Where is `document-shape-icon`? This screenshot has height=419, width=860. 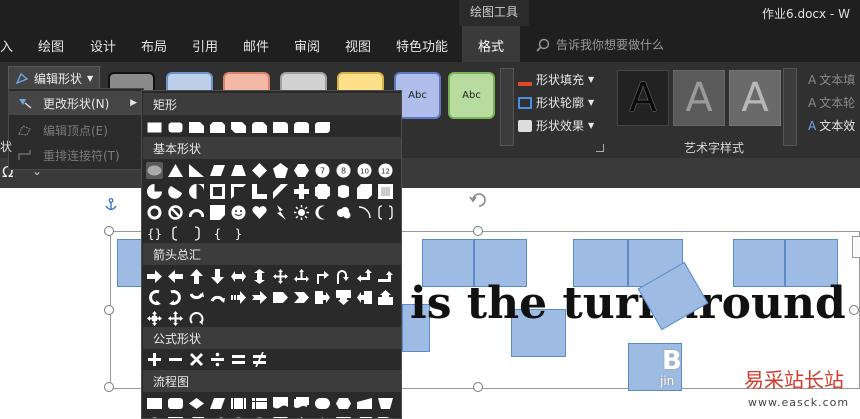
document-shape-icon is located at coordinates (280, 403).